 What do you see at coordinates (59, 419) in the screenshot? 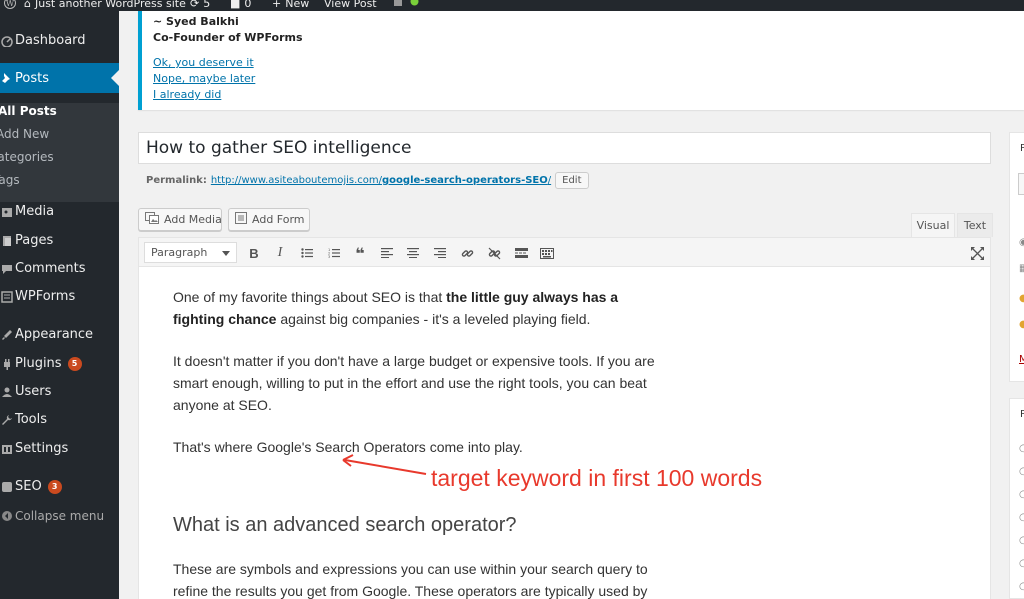
I see `sidebar-item-tools: Tools` at bounding box center [59, 419].